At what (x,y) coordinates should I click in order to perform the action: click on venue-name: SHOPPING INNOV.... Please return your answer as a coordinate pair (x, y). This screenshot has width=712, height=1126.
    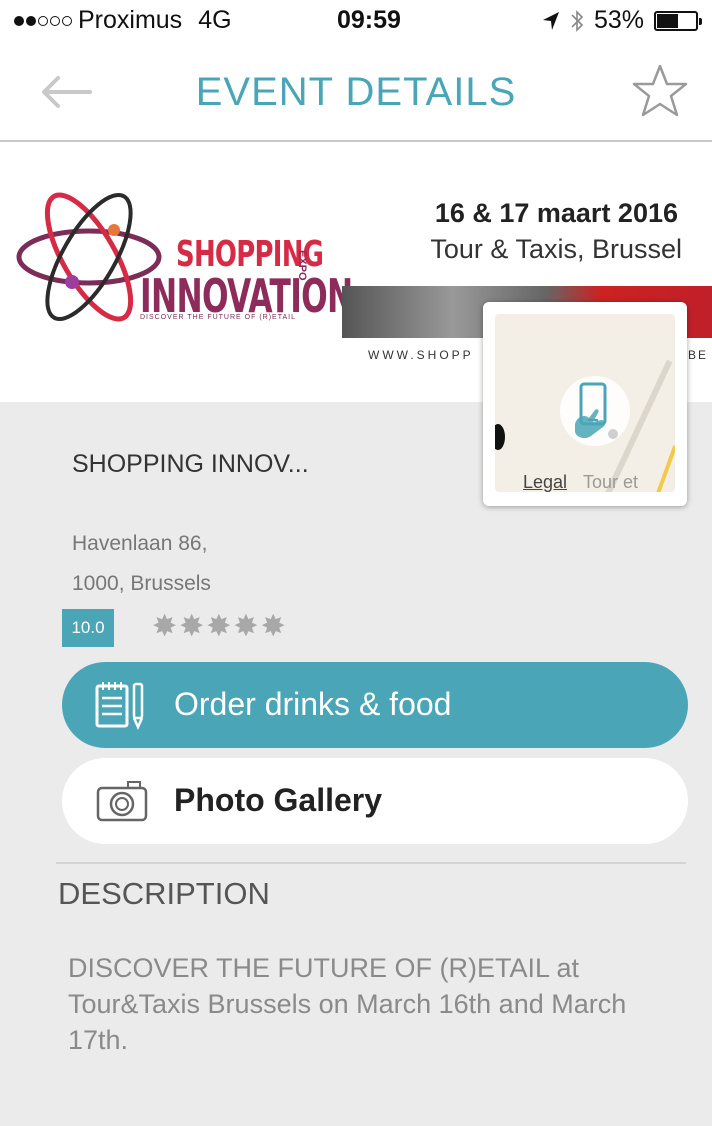
    Looking at the image, I should click on (190, 464).